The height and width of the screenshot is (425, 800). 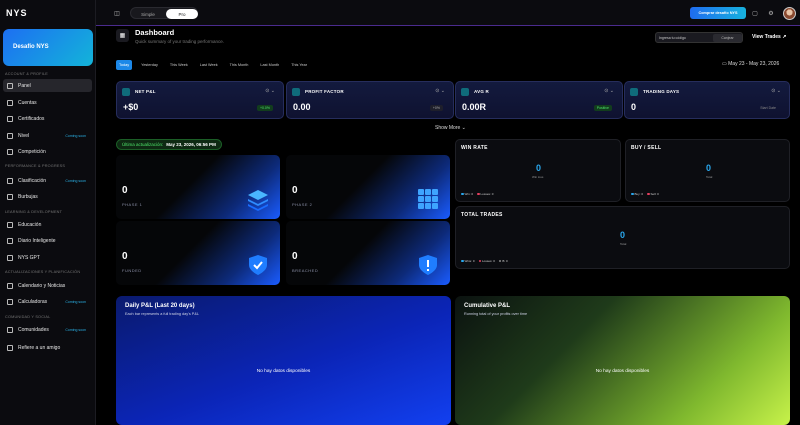 What do you see at coordinates (145, 91) in the screenshot?
I see `kpi-label: NET P&L` at bounding box center [145, 91].